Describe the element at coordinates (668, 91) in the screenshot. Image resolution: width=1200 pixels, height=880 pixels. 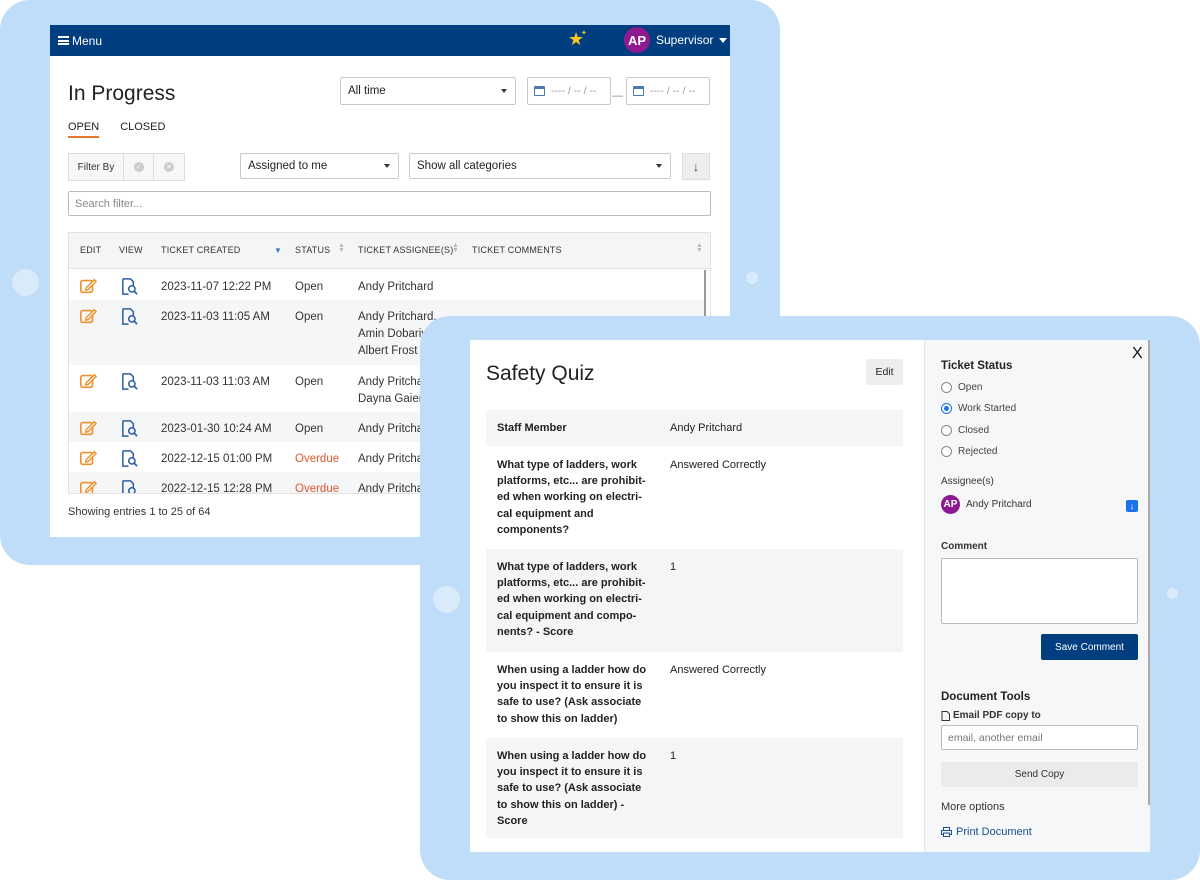
I see `date-to-input: ---- / -- / --` at that location.